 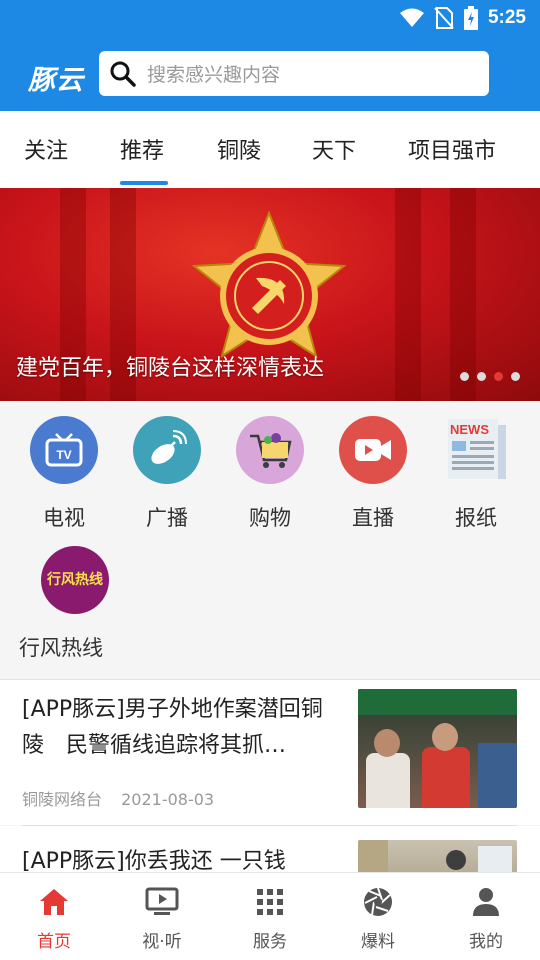 What do you see at coordinates (142, 149) in the screenshot?
I see `tab-recommend: 推荐` at bounding box center [142, 149].